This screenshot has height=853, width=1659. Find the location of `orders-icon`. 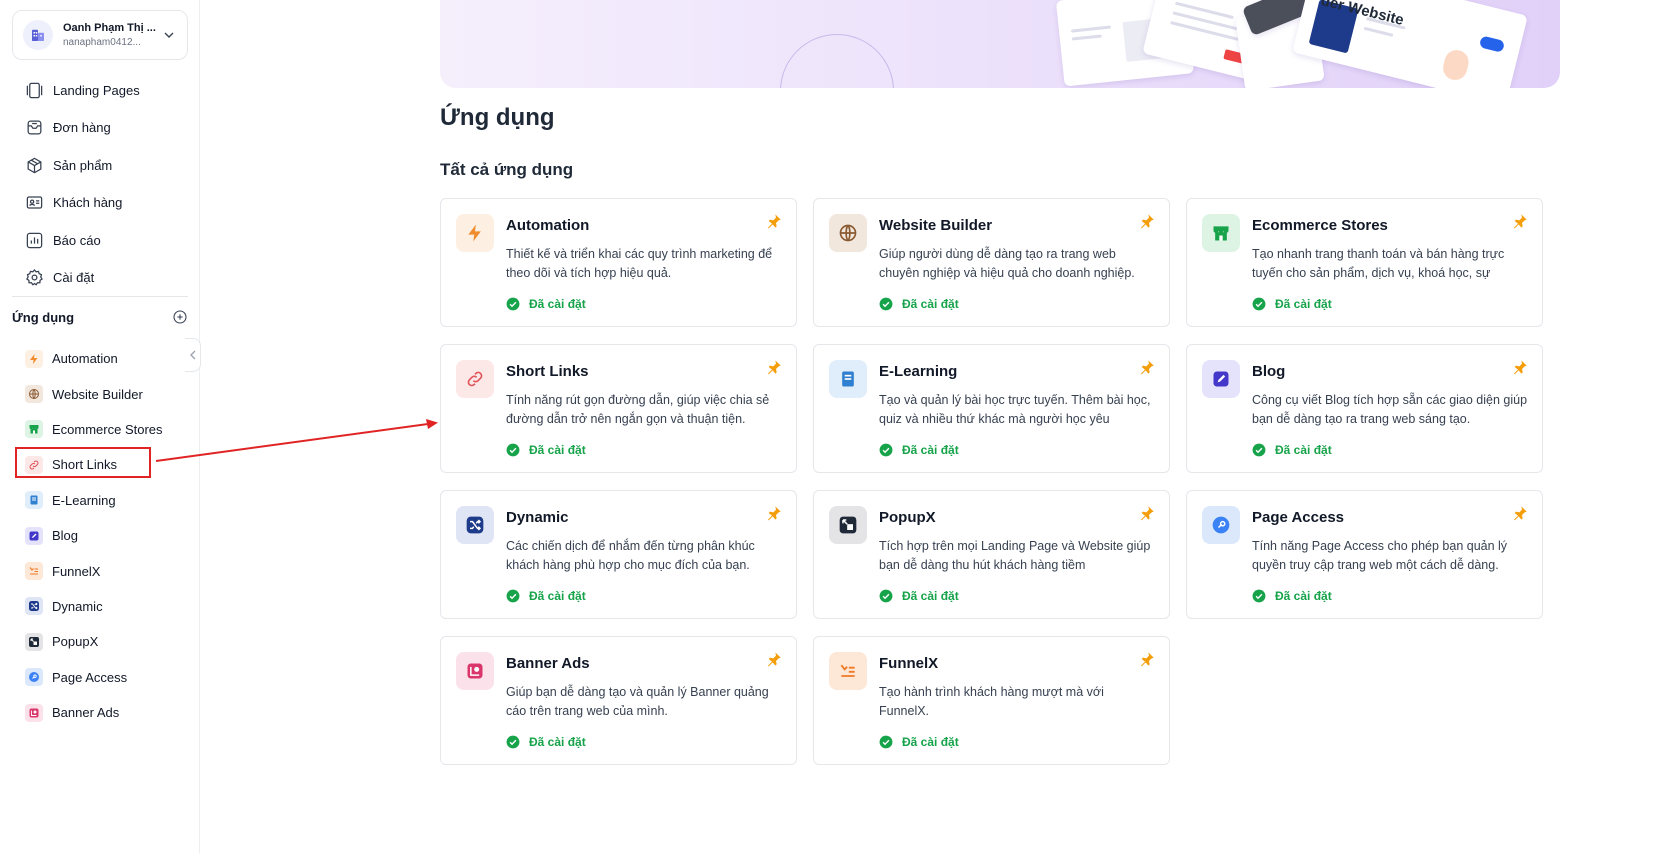

orders-icon is located at coordinates (34, 127).